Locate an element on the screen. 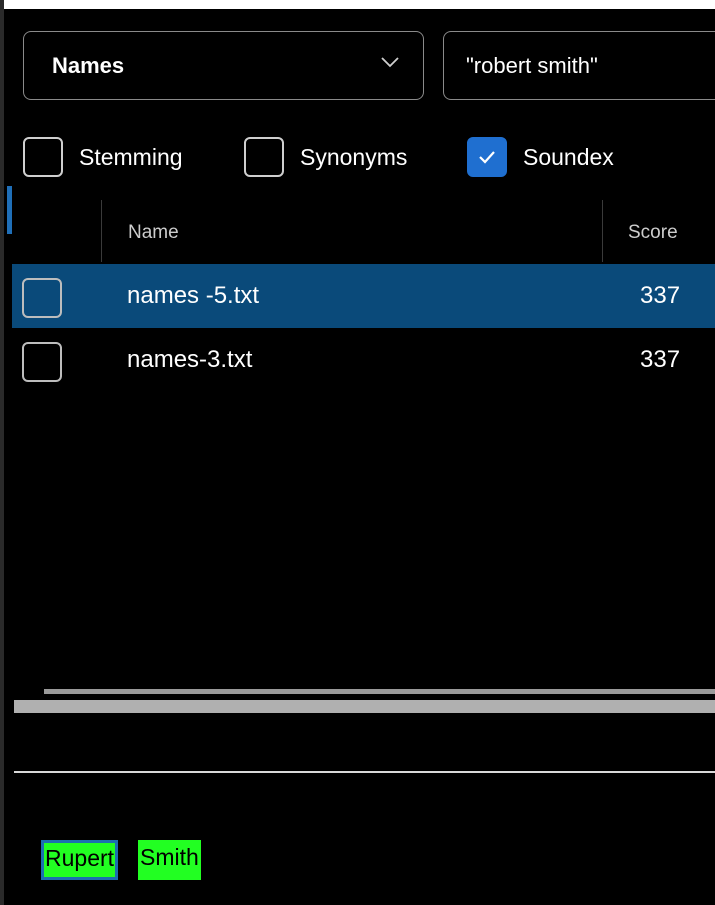 This screenshot has width=715, height=905. search-field is located at coordinates (579, 65).